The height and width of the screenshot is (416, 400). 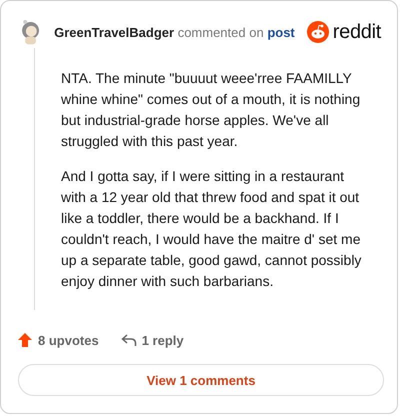 I want to click on comment-paragraph: NTA. The minute "buuuut weee'rree FAAMILLY whine whine" comes out of a mouth, it is nothing but industrial-grade horse apples. We've all struggled with this past year., so click(x=211, y=110).